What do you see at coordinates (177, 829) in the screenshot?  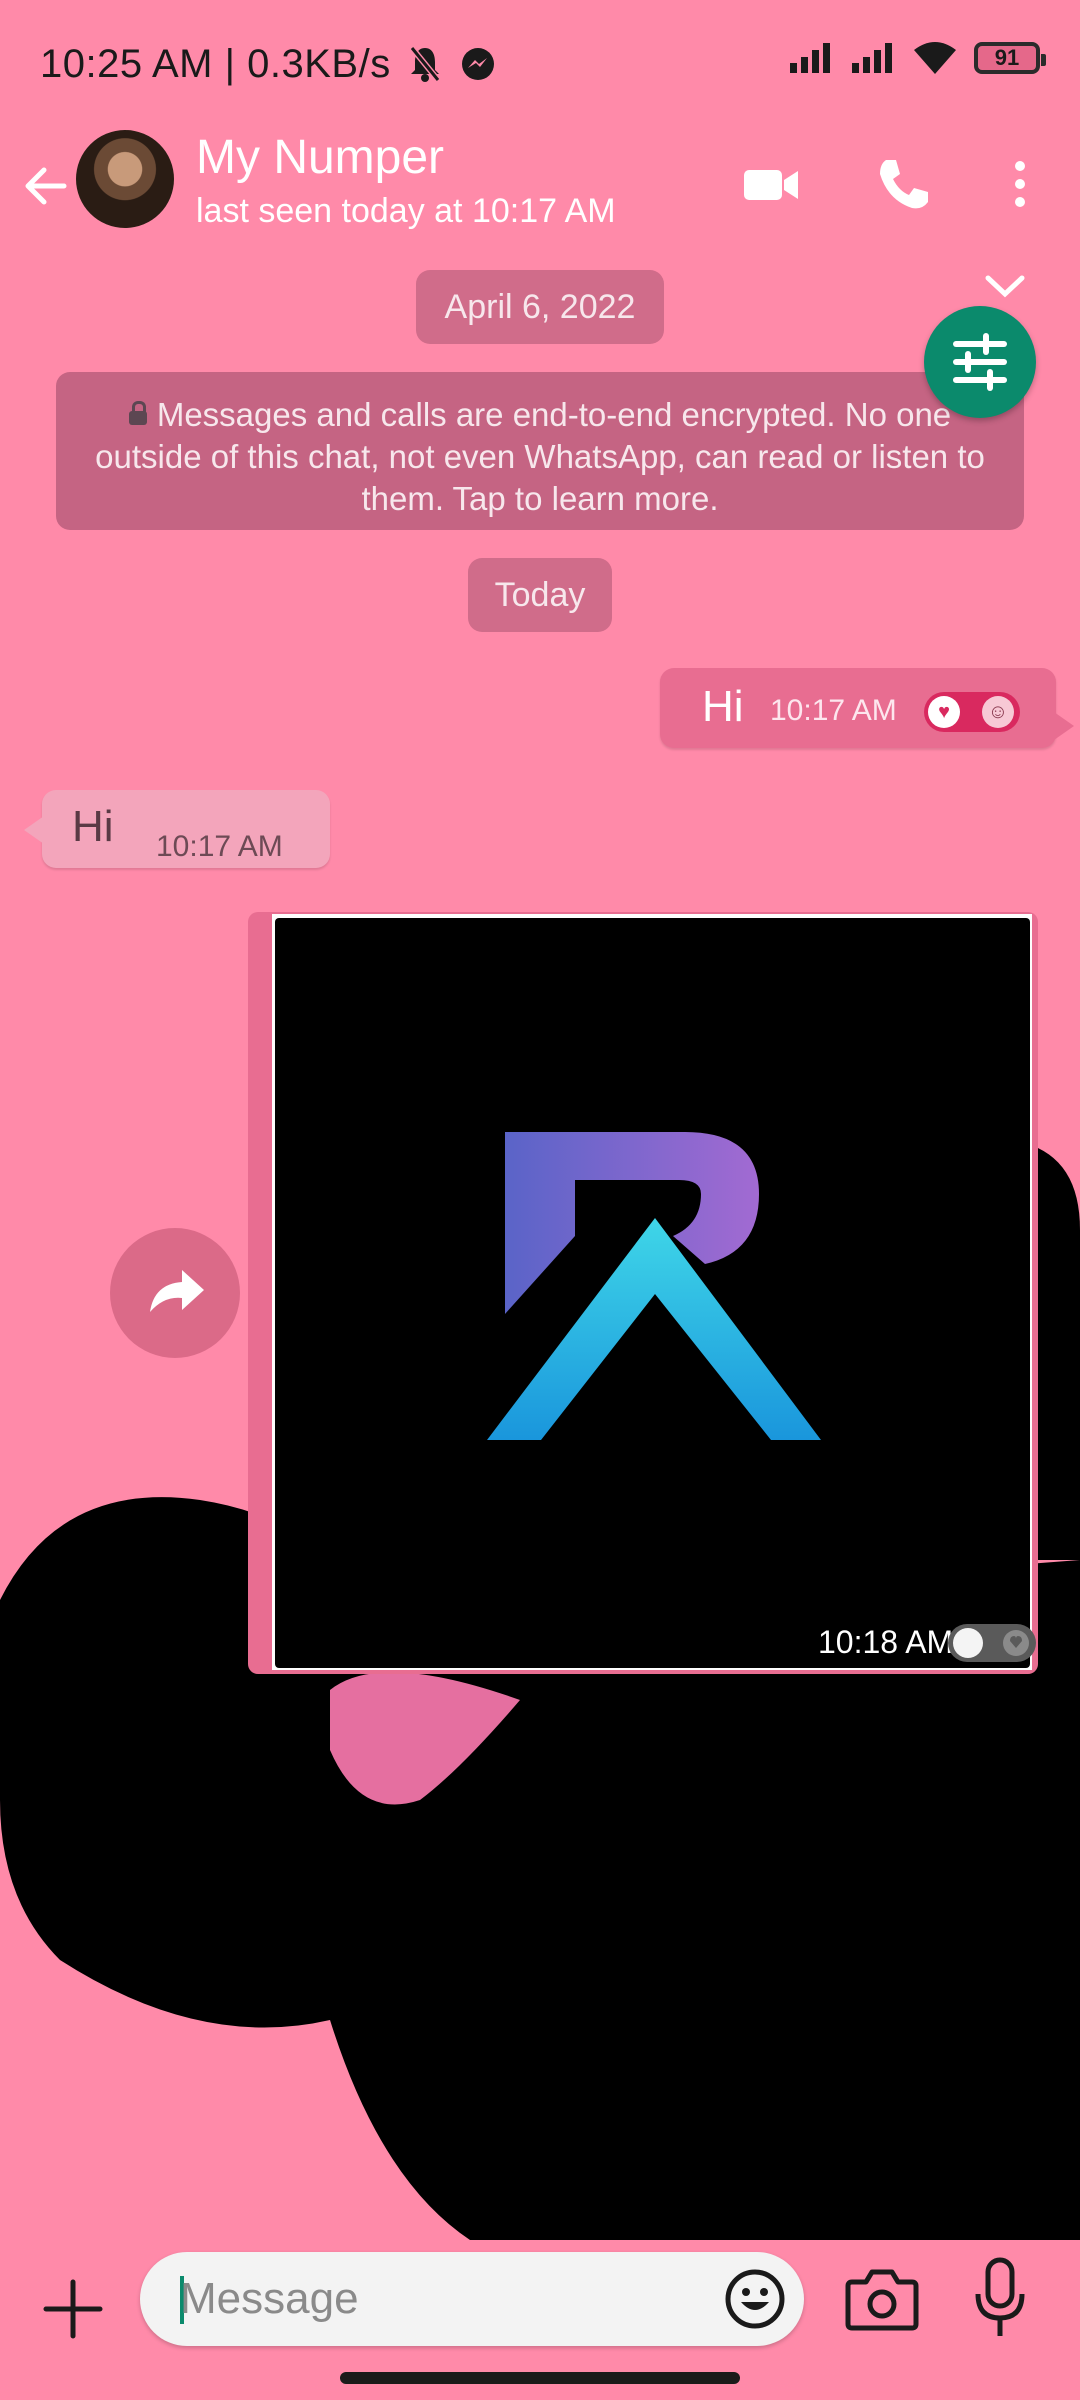 I see `incoming-message: Hi 10:17 AM` at bounding box center [177, 829].